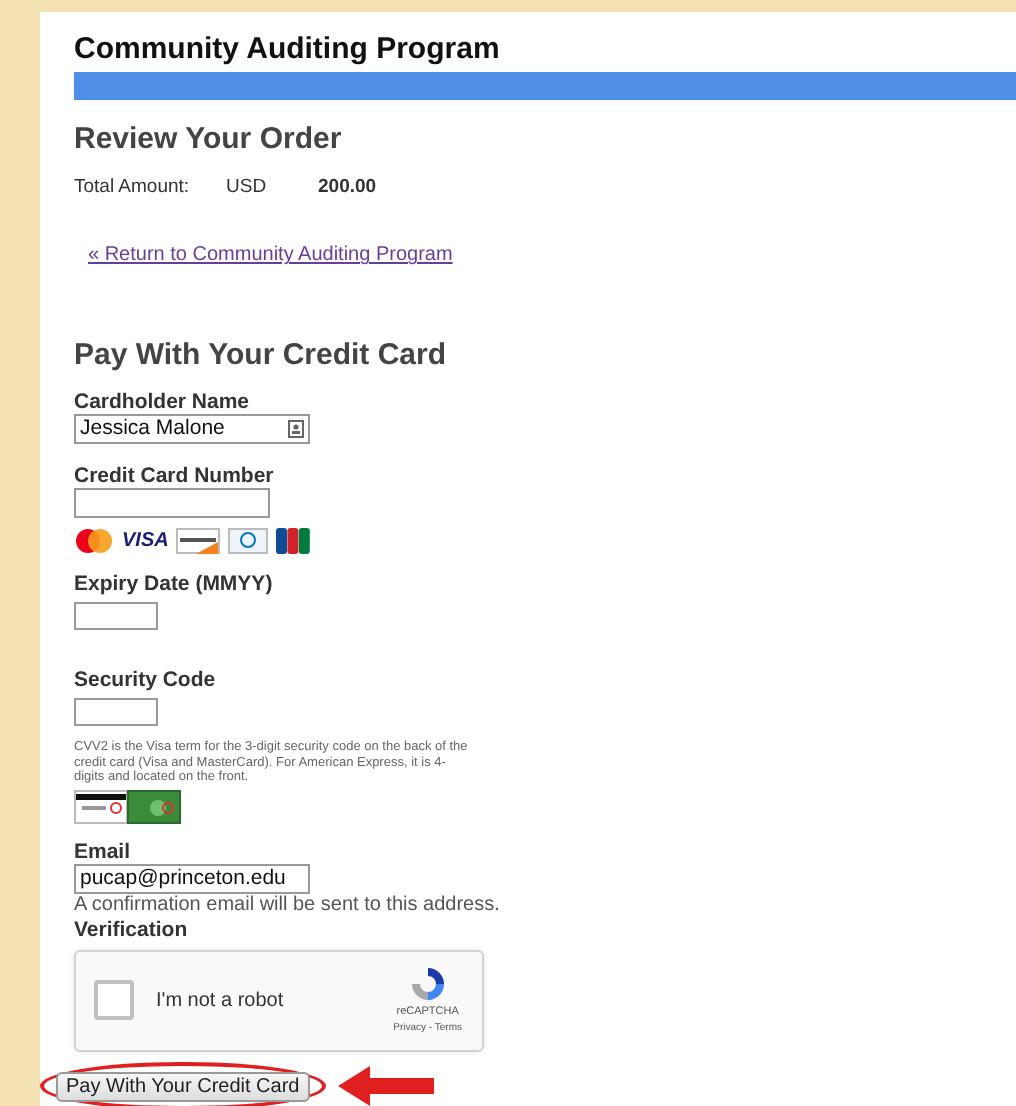 Image resolution: width=1016 pixels, height=1106 pixels. Describe the element at coordinates (270, 255) in the screenshot. I see `return-link: « Return to Community Auditing Program` at that location.